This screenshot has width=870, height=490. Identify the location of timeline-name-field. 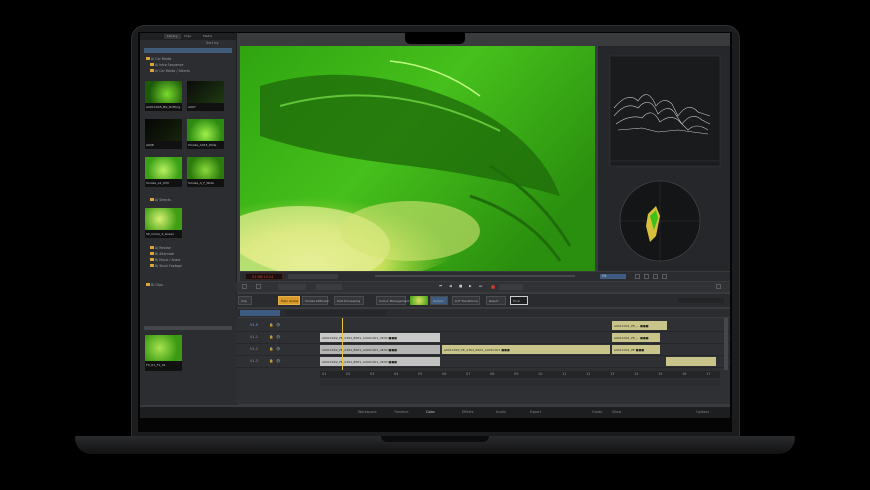
(336, 313).